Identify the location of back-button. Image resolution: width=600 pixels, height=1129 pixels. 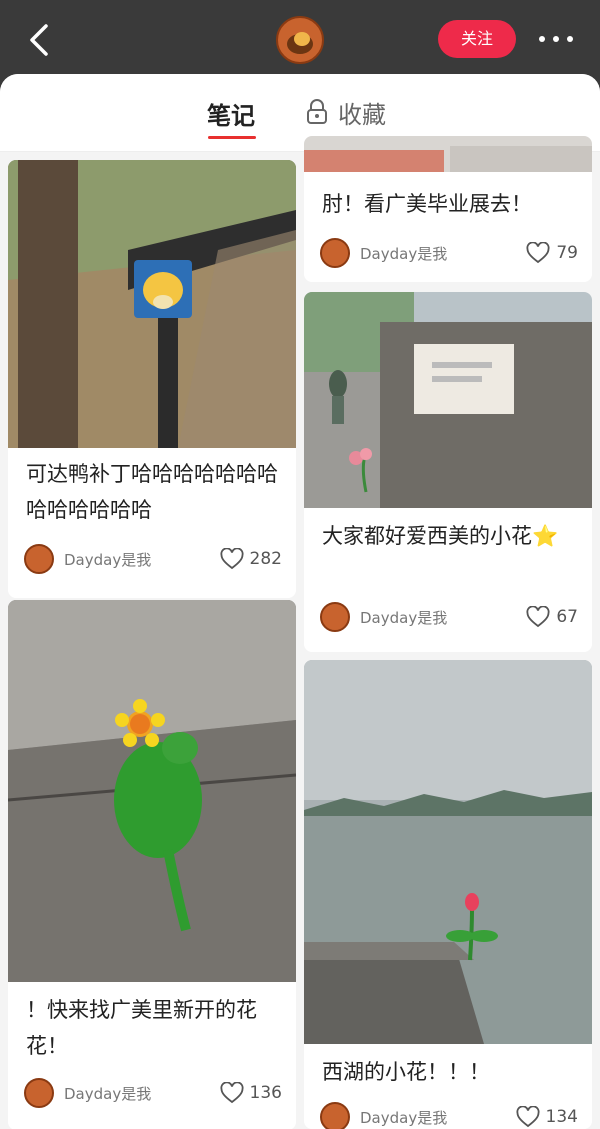
(40, 40).